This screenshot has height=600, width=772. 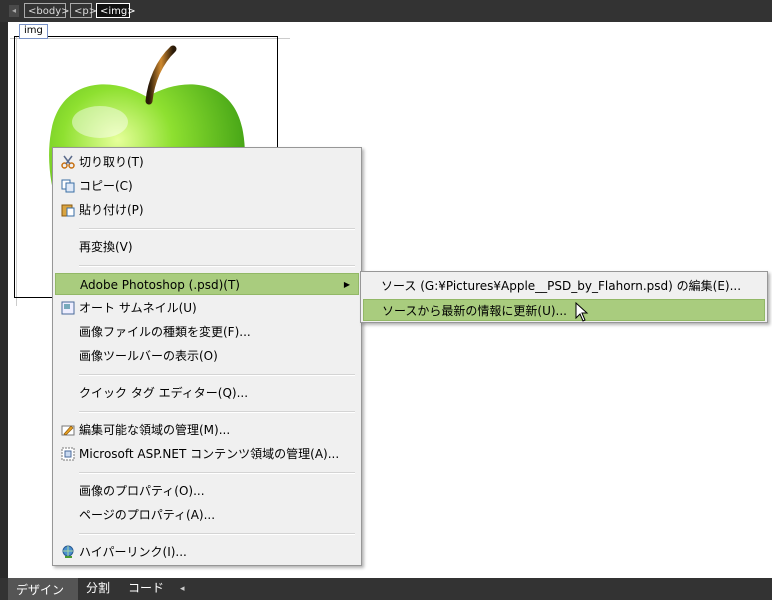 I want to click on tag-p: <p>, so click(x=83, y=10).